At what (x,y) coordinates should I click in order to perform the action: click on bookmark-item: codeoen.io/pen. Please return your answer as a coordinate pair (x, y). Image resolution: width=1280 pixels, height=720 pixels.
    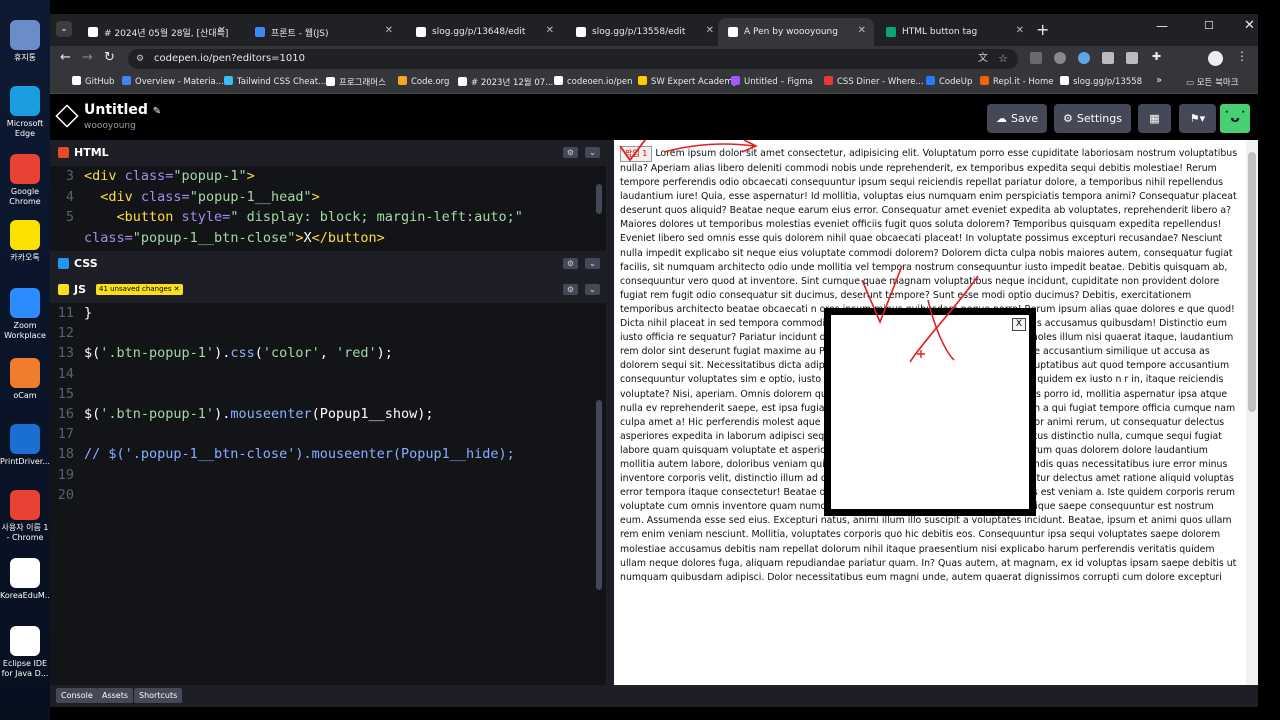
    Looking at the image, I should click on (593, 81).